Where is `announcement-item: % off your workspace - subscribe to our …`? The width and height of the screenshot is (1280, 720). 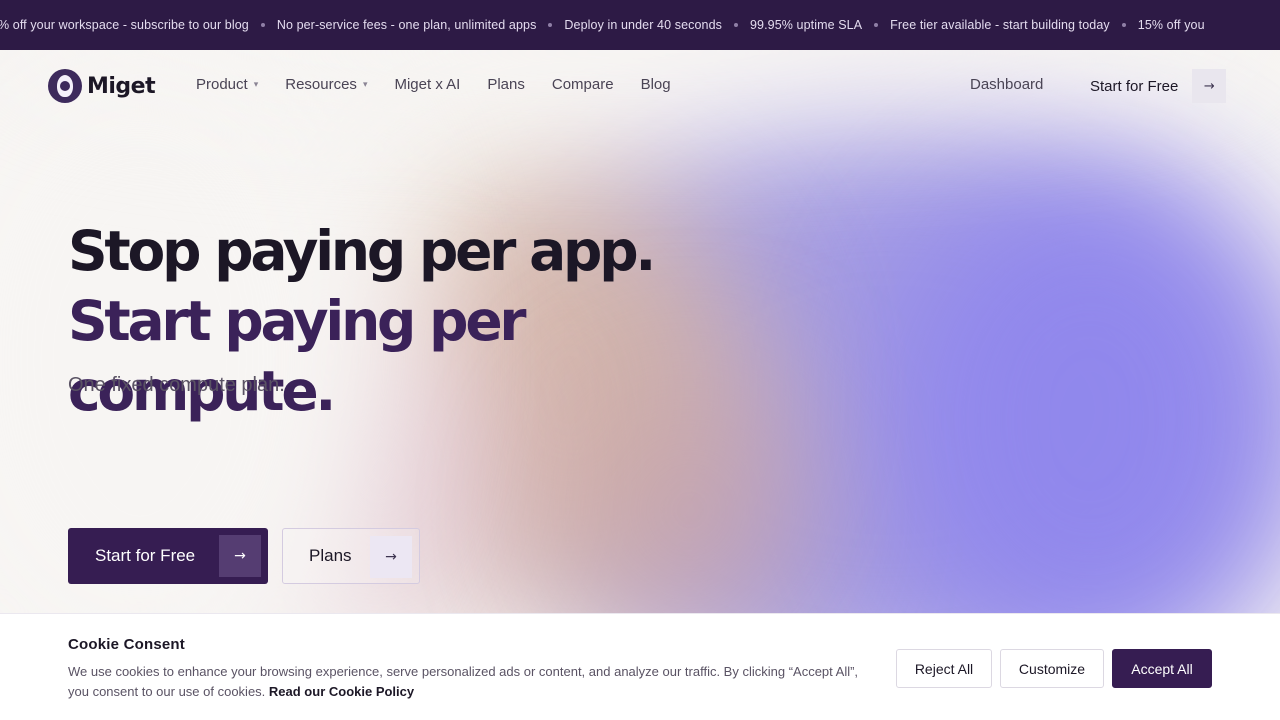 announcement-item: % off your workspace - subscribe to our … is located at coordinates (124, 25).